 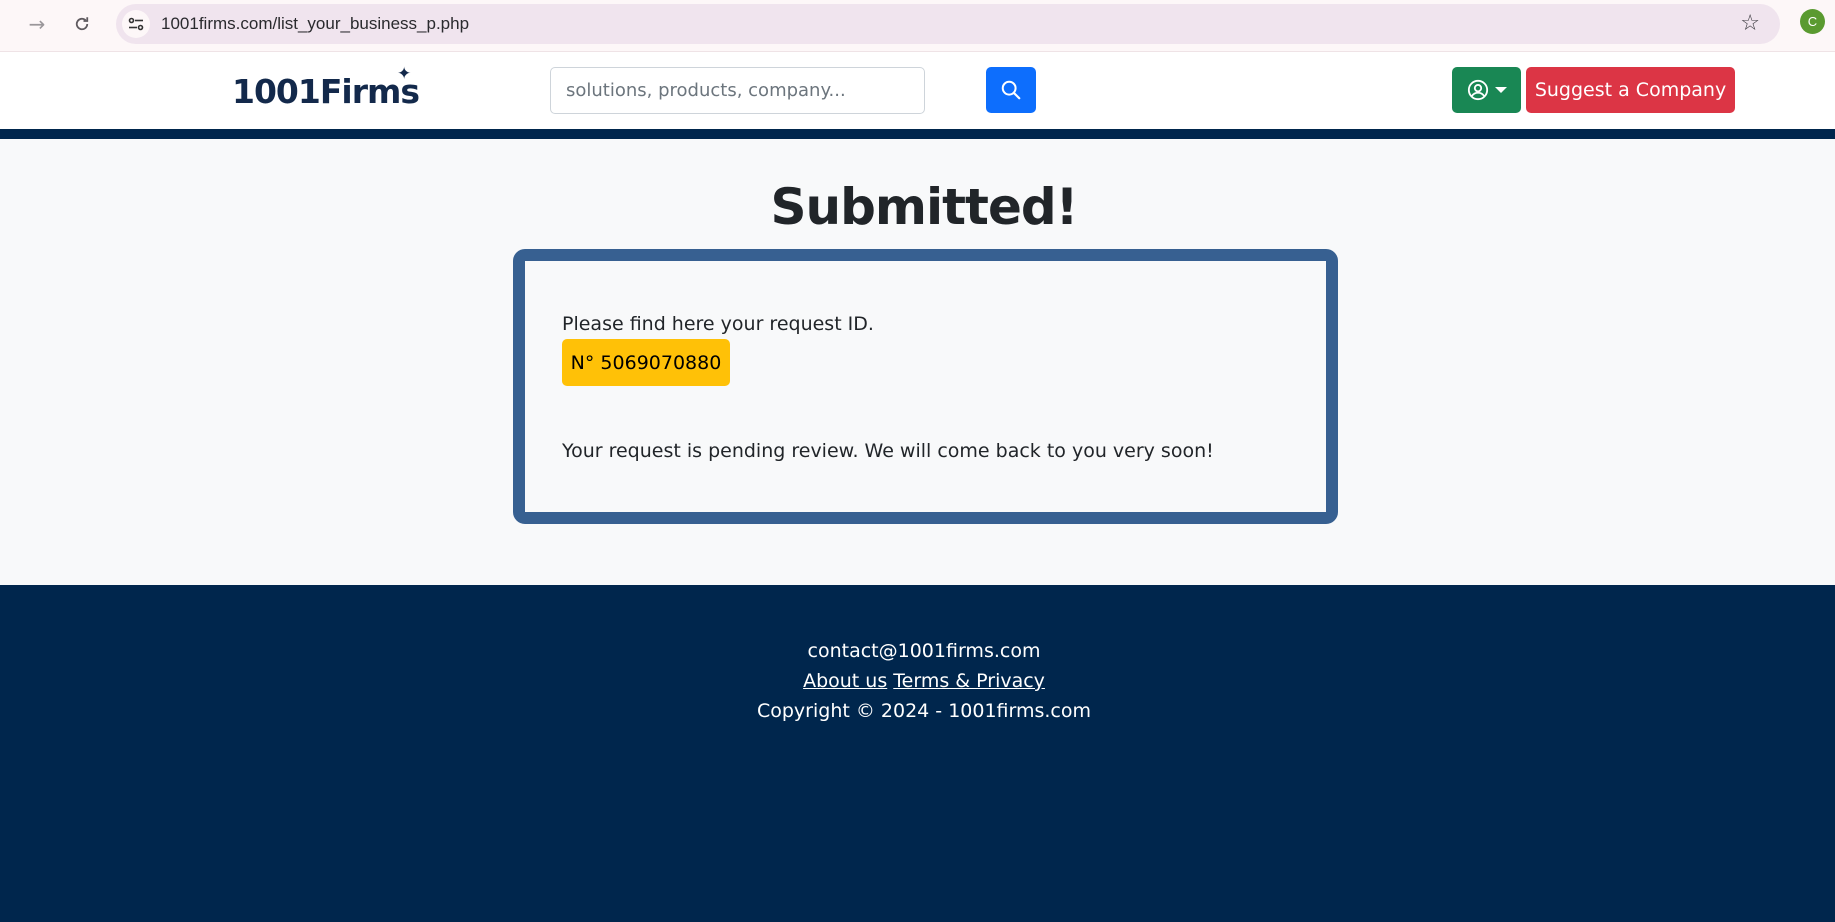 What do you see at coordinates (404, 74) in the screenshot?
I see `sparkle-icon: ✦` at bounding box center [404, 74].